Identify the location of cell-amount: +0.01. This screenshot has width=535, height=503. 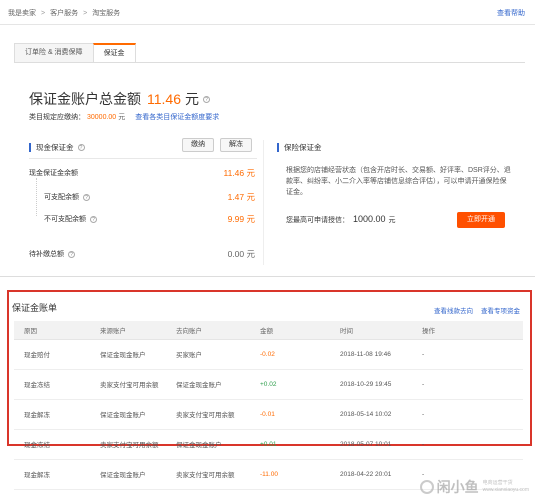
(290, 444).